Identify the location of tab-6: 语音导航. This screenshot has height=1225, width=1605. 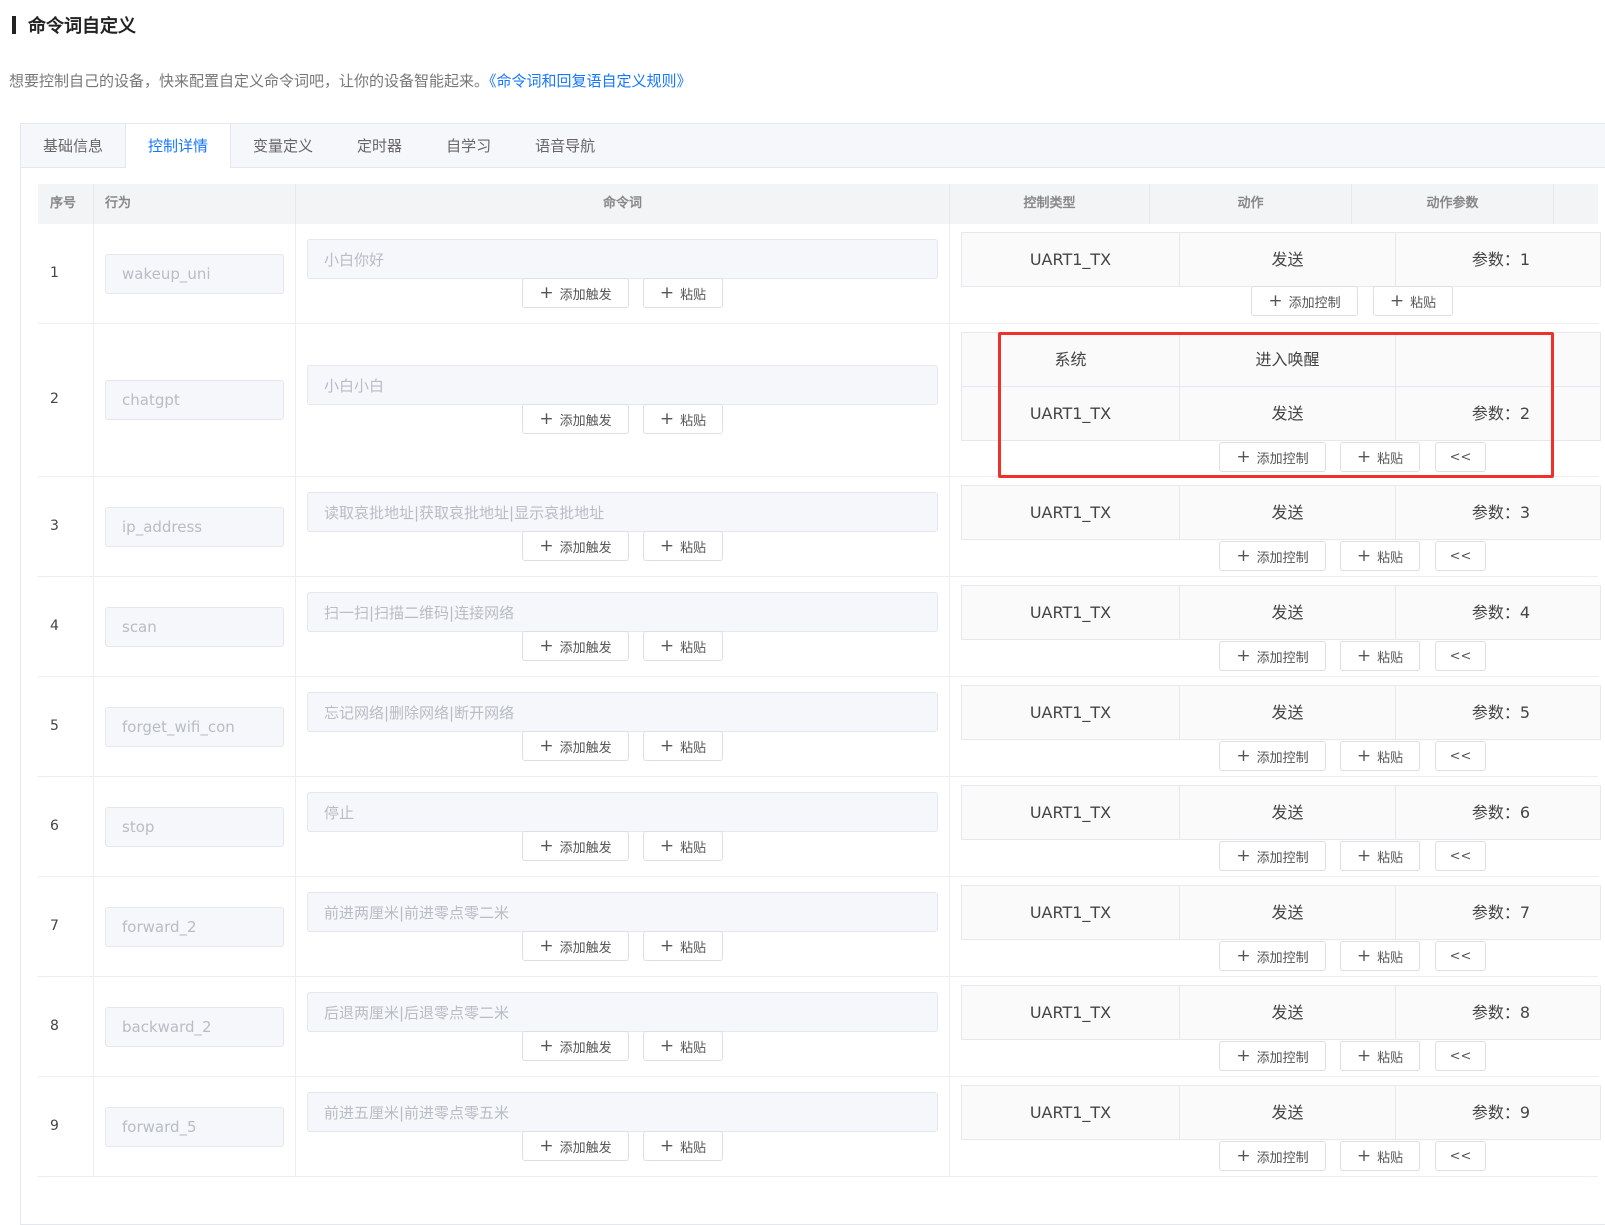
(565, 145).